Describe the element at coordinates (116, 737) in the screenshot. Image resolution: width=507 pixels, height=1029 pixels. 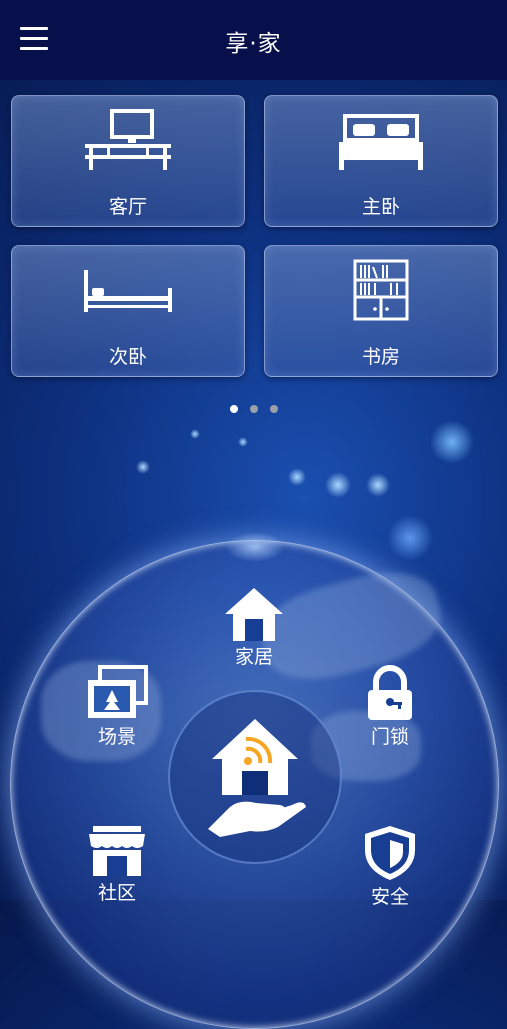
I see `nav-scene-label: 场景` at that location.